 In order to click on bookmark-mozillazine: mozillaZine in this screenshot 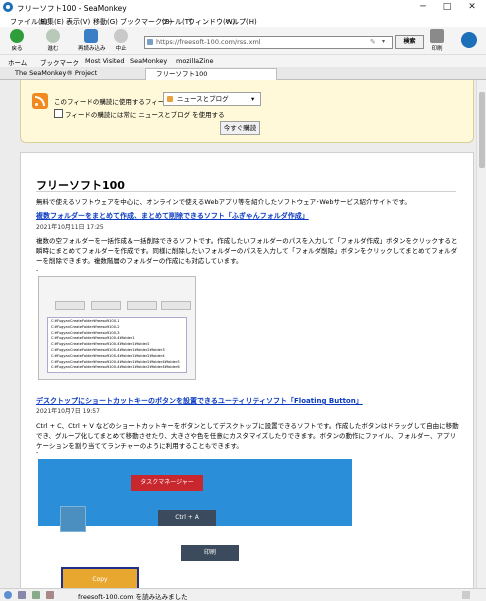, I will do `click(195, 61)`.